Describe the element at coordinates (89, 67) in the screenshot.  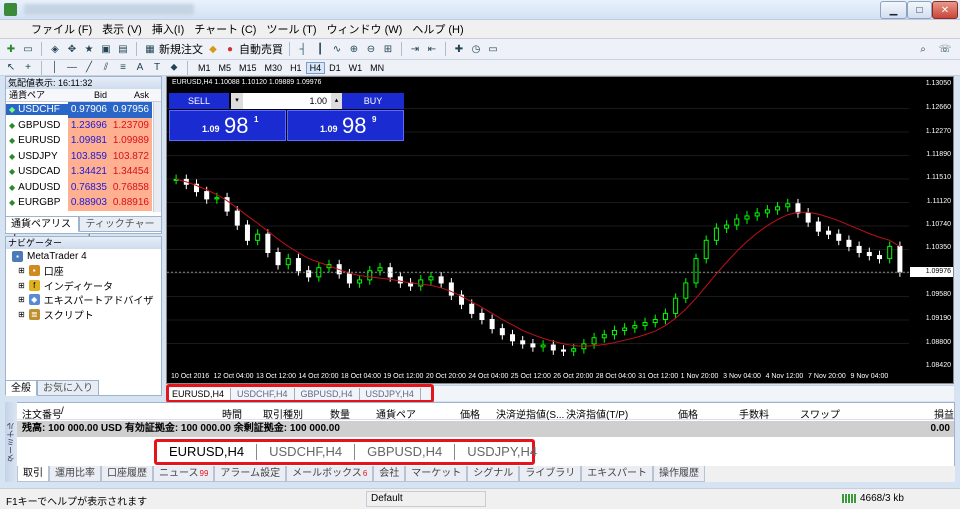
I see `trendline-icon: ╱` at that location.